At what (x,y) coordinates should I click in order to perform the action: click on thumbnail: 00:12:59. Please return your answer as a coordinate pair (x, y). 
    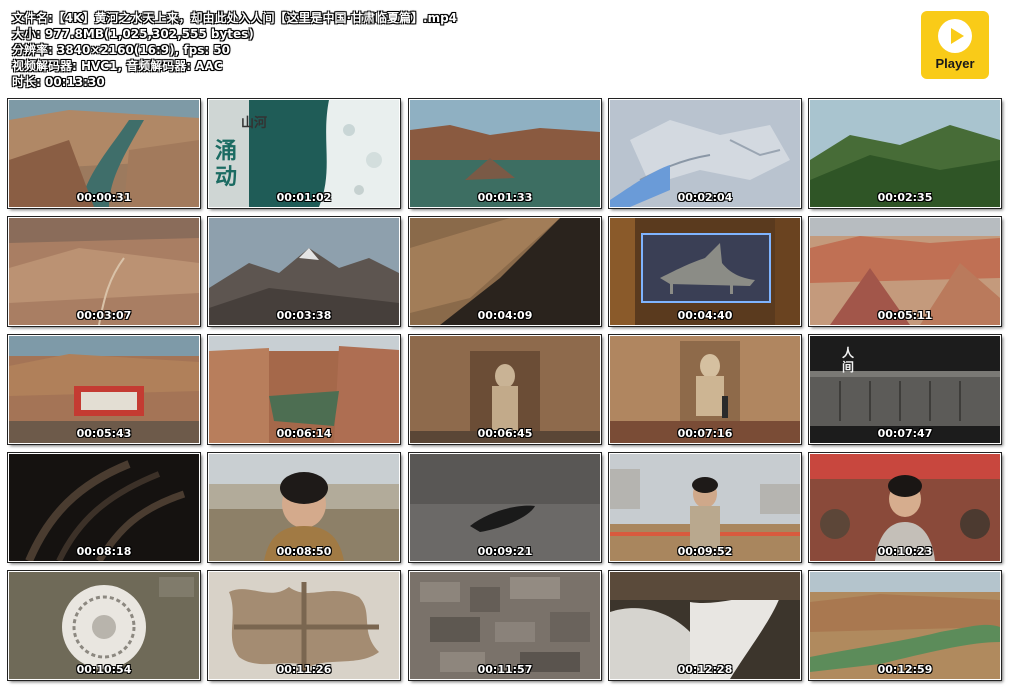
    Looking at the image, I should click on (905, 625).